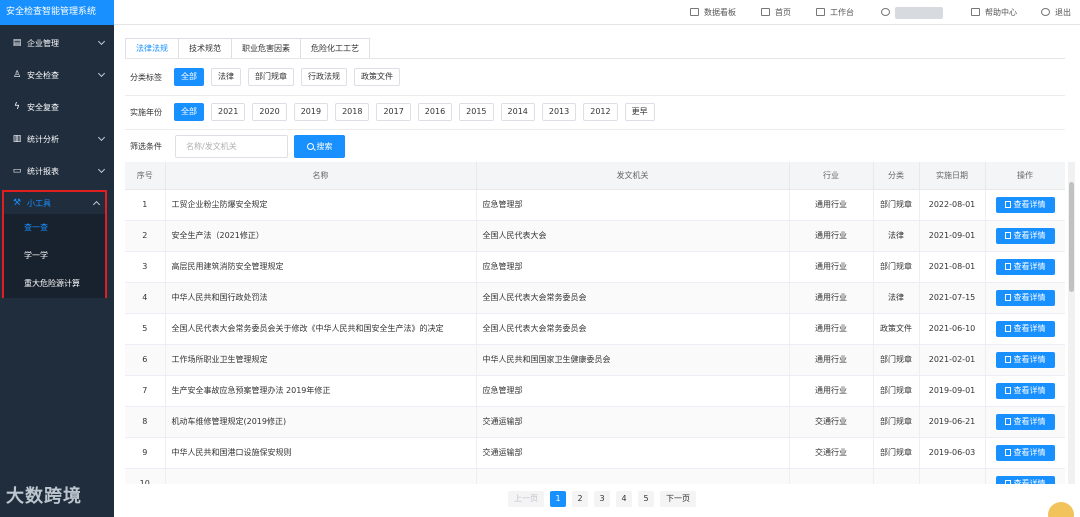  Describe the element at coordinates (1071, 237) in the screenshot. I see `scrollbar-thumb` at that location.